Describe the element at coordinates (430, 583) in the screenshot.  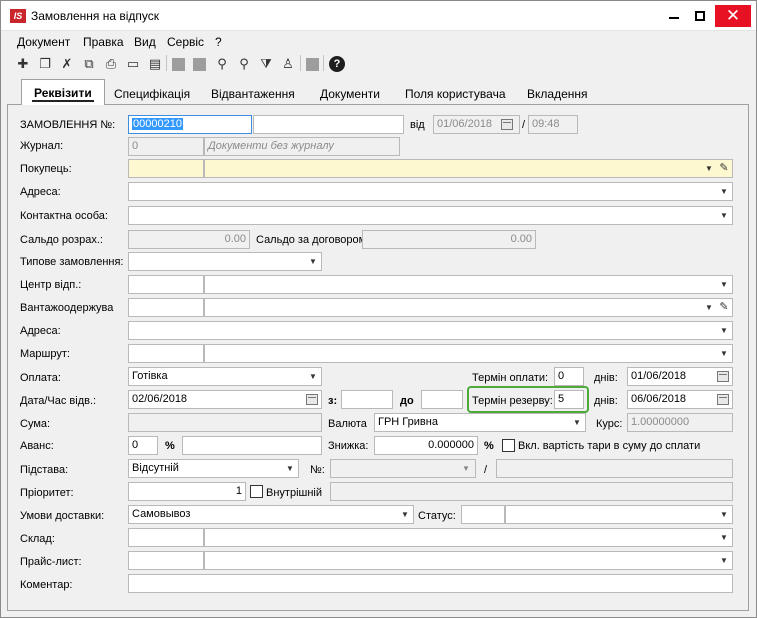
I see `comment-field` at that location.